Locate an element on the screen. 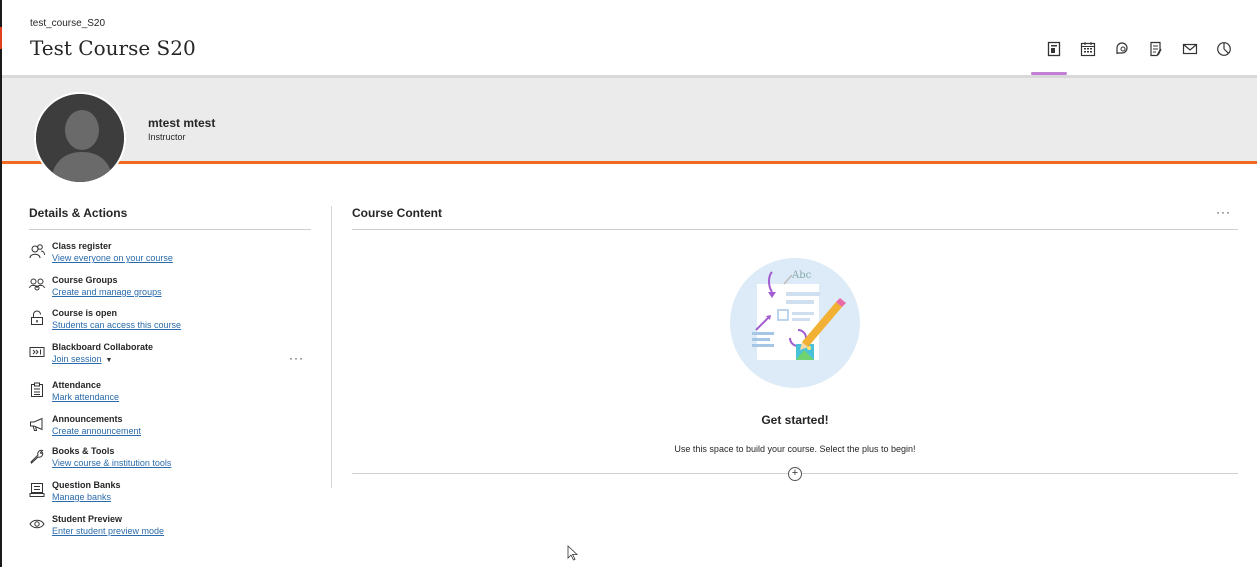  get-started-illustration: Abc is located at coordinates (795, 323).